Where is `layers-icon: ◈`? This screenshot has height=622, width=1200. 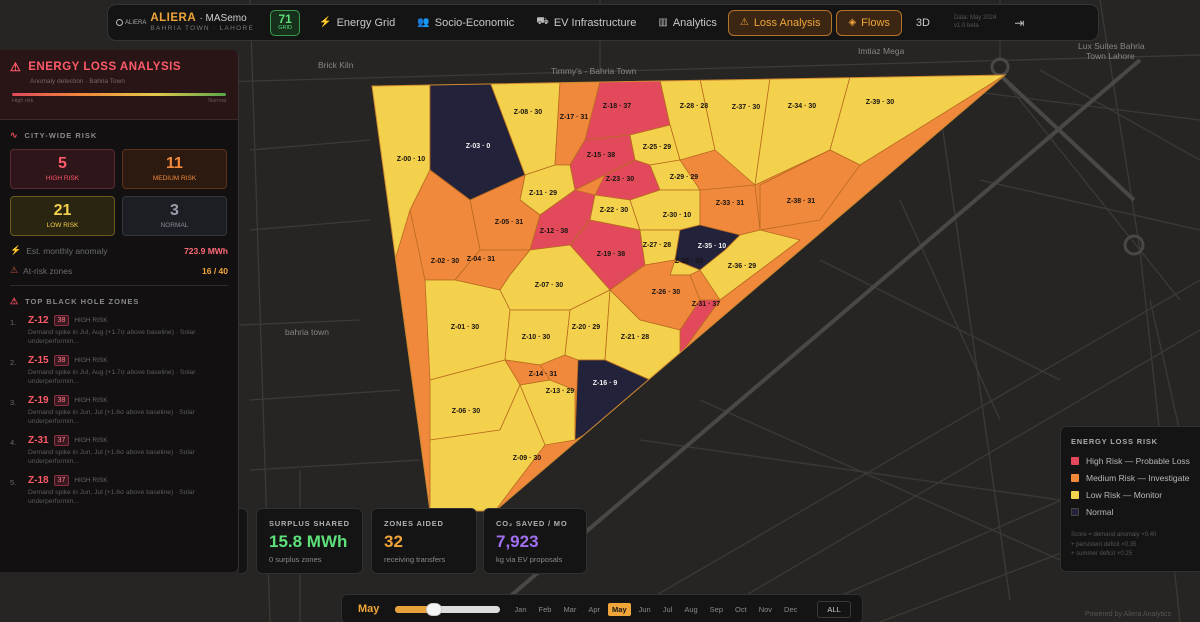 layers-icon: ◈ is located at coordinates (852, 22).